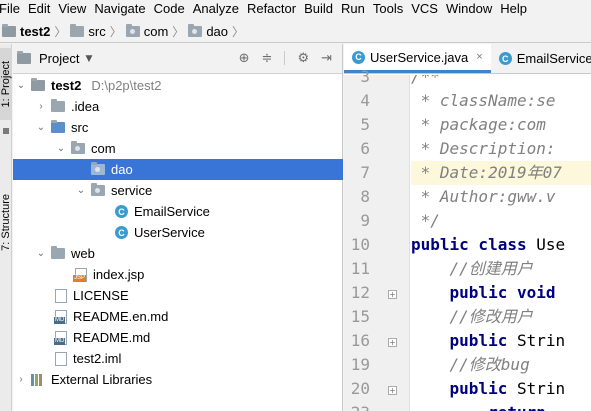  What do you see at coordinates (470, 364) in the screenshot?
I see `code-comment: //修改bug` at bounding box center [470, 364].